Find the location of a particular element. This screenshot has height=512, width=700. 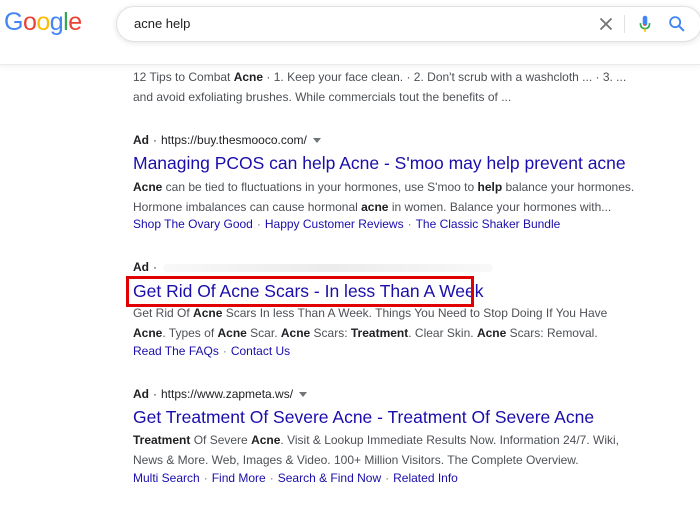

desc-text: Scars: is located at coordinates (330, 333).